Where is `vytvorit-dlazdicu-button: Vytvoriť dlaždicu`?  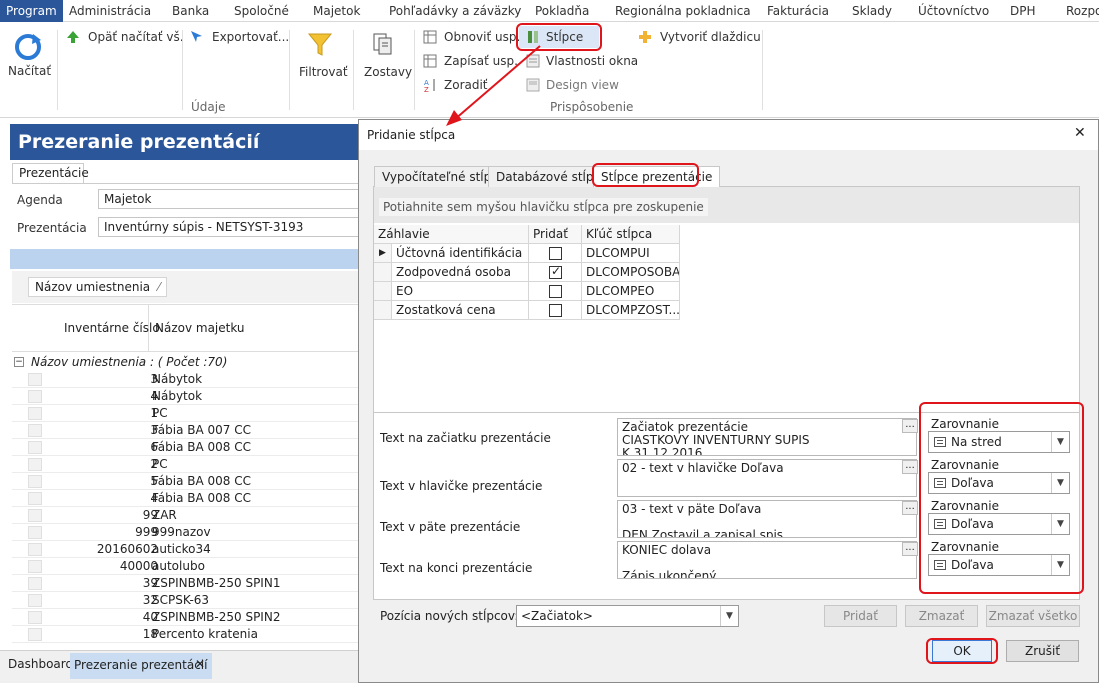 vytvorit-dlazdicu-button: Vytvoriť dlaždicu is located at coordinates (710, 37).